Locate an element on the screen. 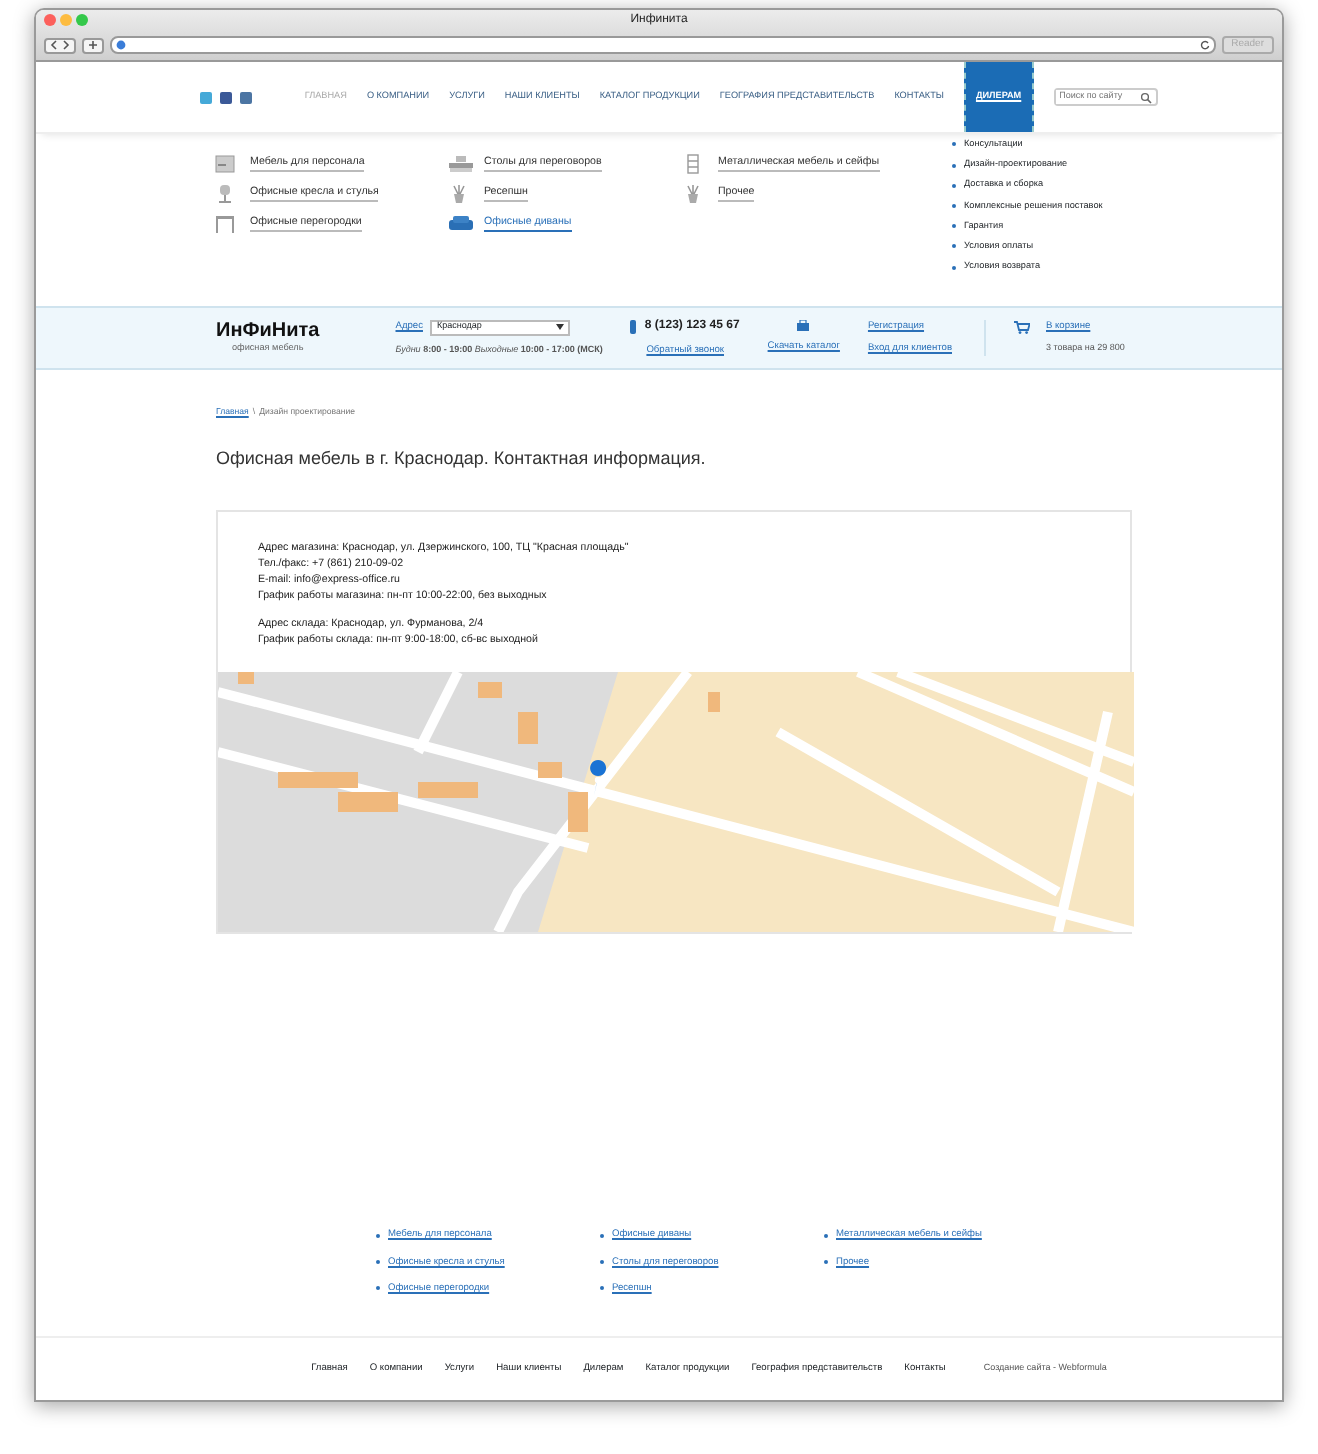  add-tab-button is located at coordinates (93, 45).